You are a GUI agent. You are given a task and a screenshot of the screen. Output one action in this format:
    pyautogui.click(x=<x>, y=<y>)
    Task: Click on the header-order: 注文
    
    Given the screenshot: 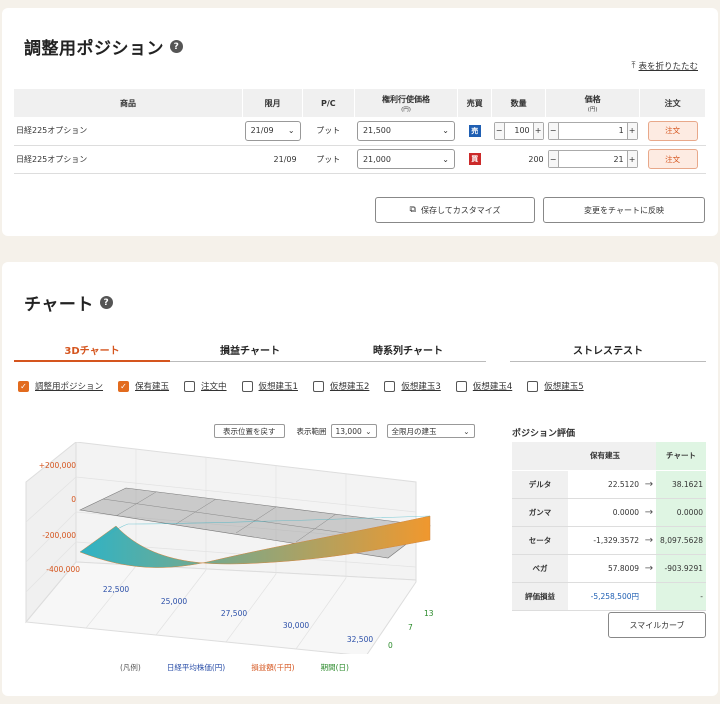 What is the action you would take?
    pyautogui.click(x=672, y=103)
    